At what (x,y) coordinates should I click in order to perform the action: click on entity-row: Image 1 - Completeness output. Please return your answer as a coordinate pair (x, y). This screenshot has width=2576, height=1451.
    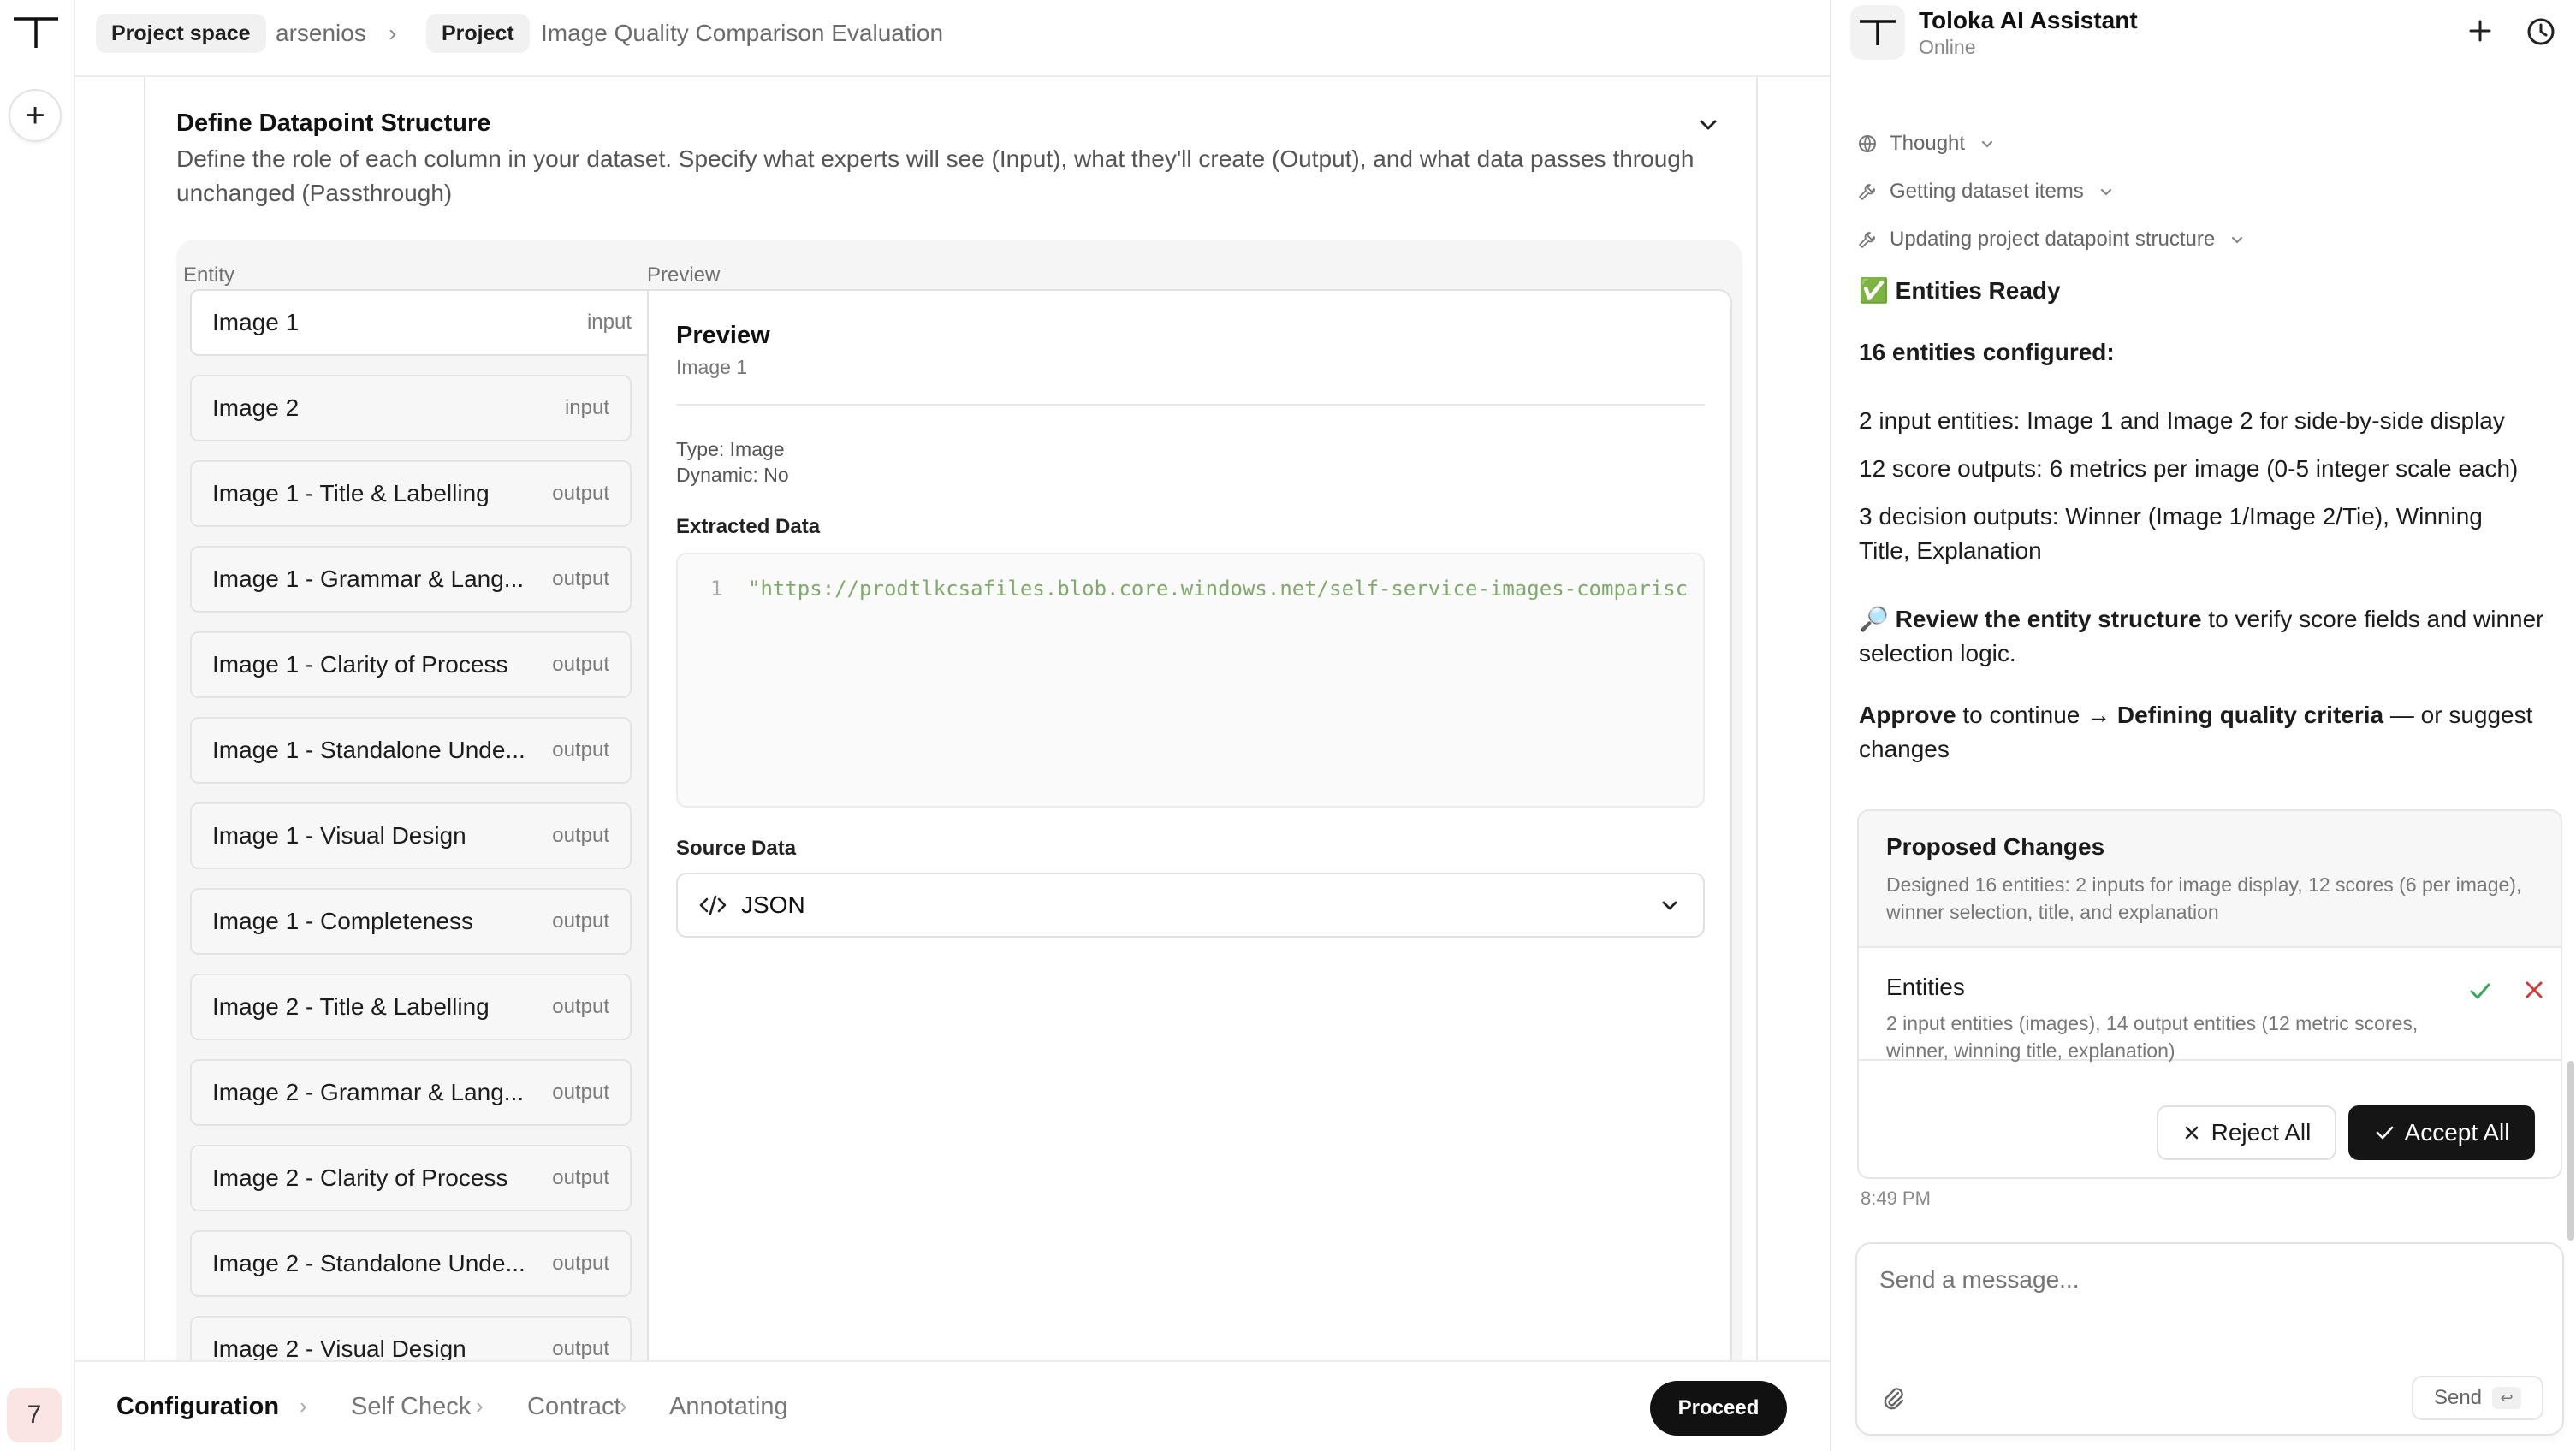
    Looking at the image, I should click on (411, 921).